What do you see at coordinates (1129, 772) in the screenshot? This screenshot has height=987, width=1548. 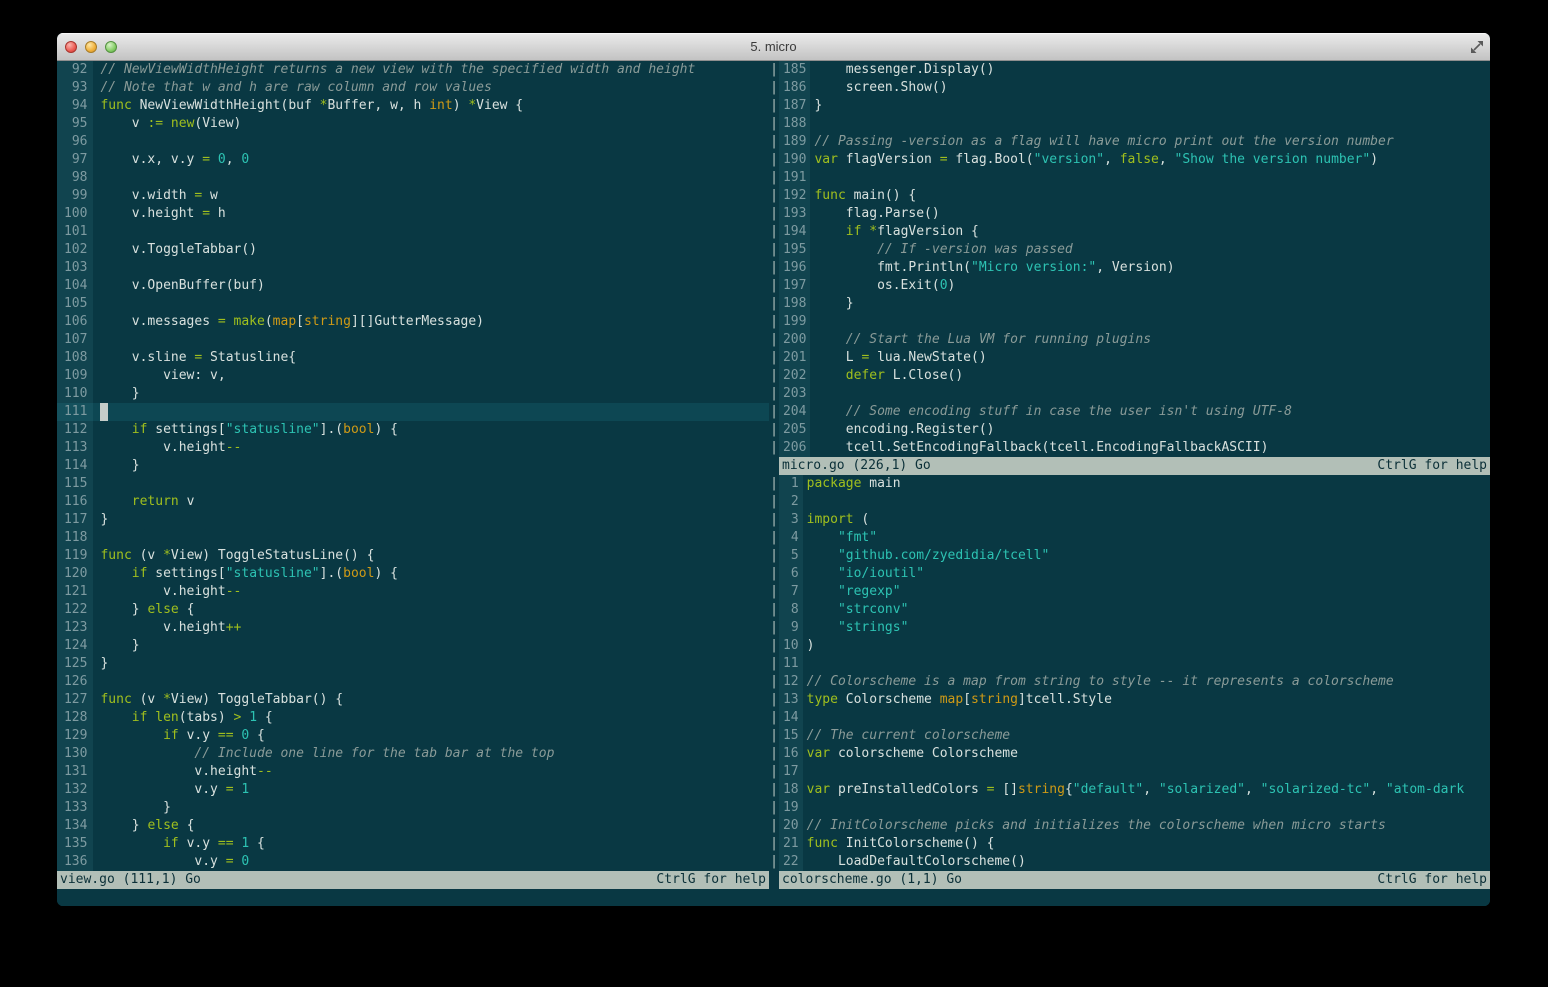 I see `code-line: | 17` at bounding box center [1129, 772].